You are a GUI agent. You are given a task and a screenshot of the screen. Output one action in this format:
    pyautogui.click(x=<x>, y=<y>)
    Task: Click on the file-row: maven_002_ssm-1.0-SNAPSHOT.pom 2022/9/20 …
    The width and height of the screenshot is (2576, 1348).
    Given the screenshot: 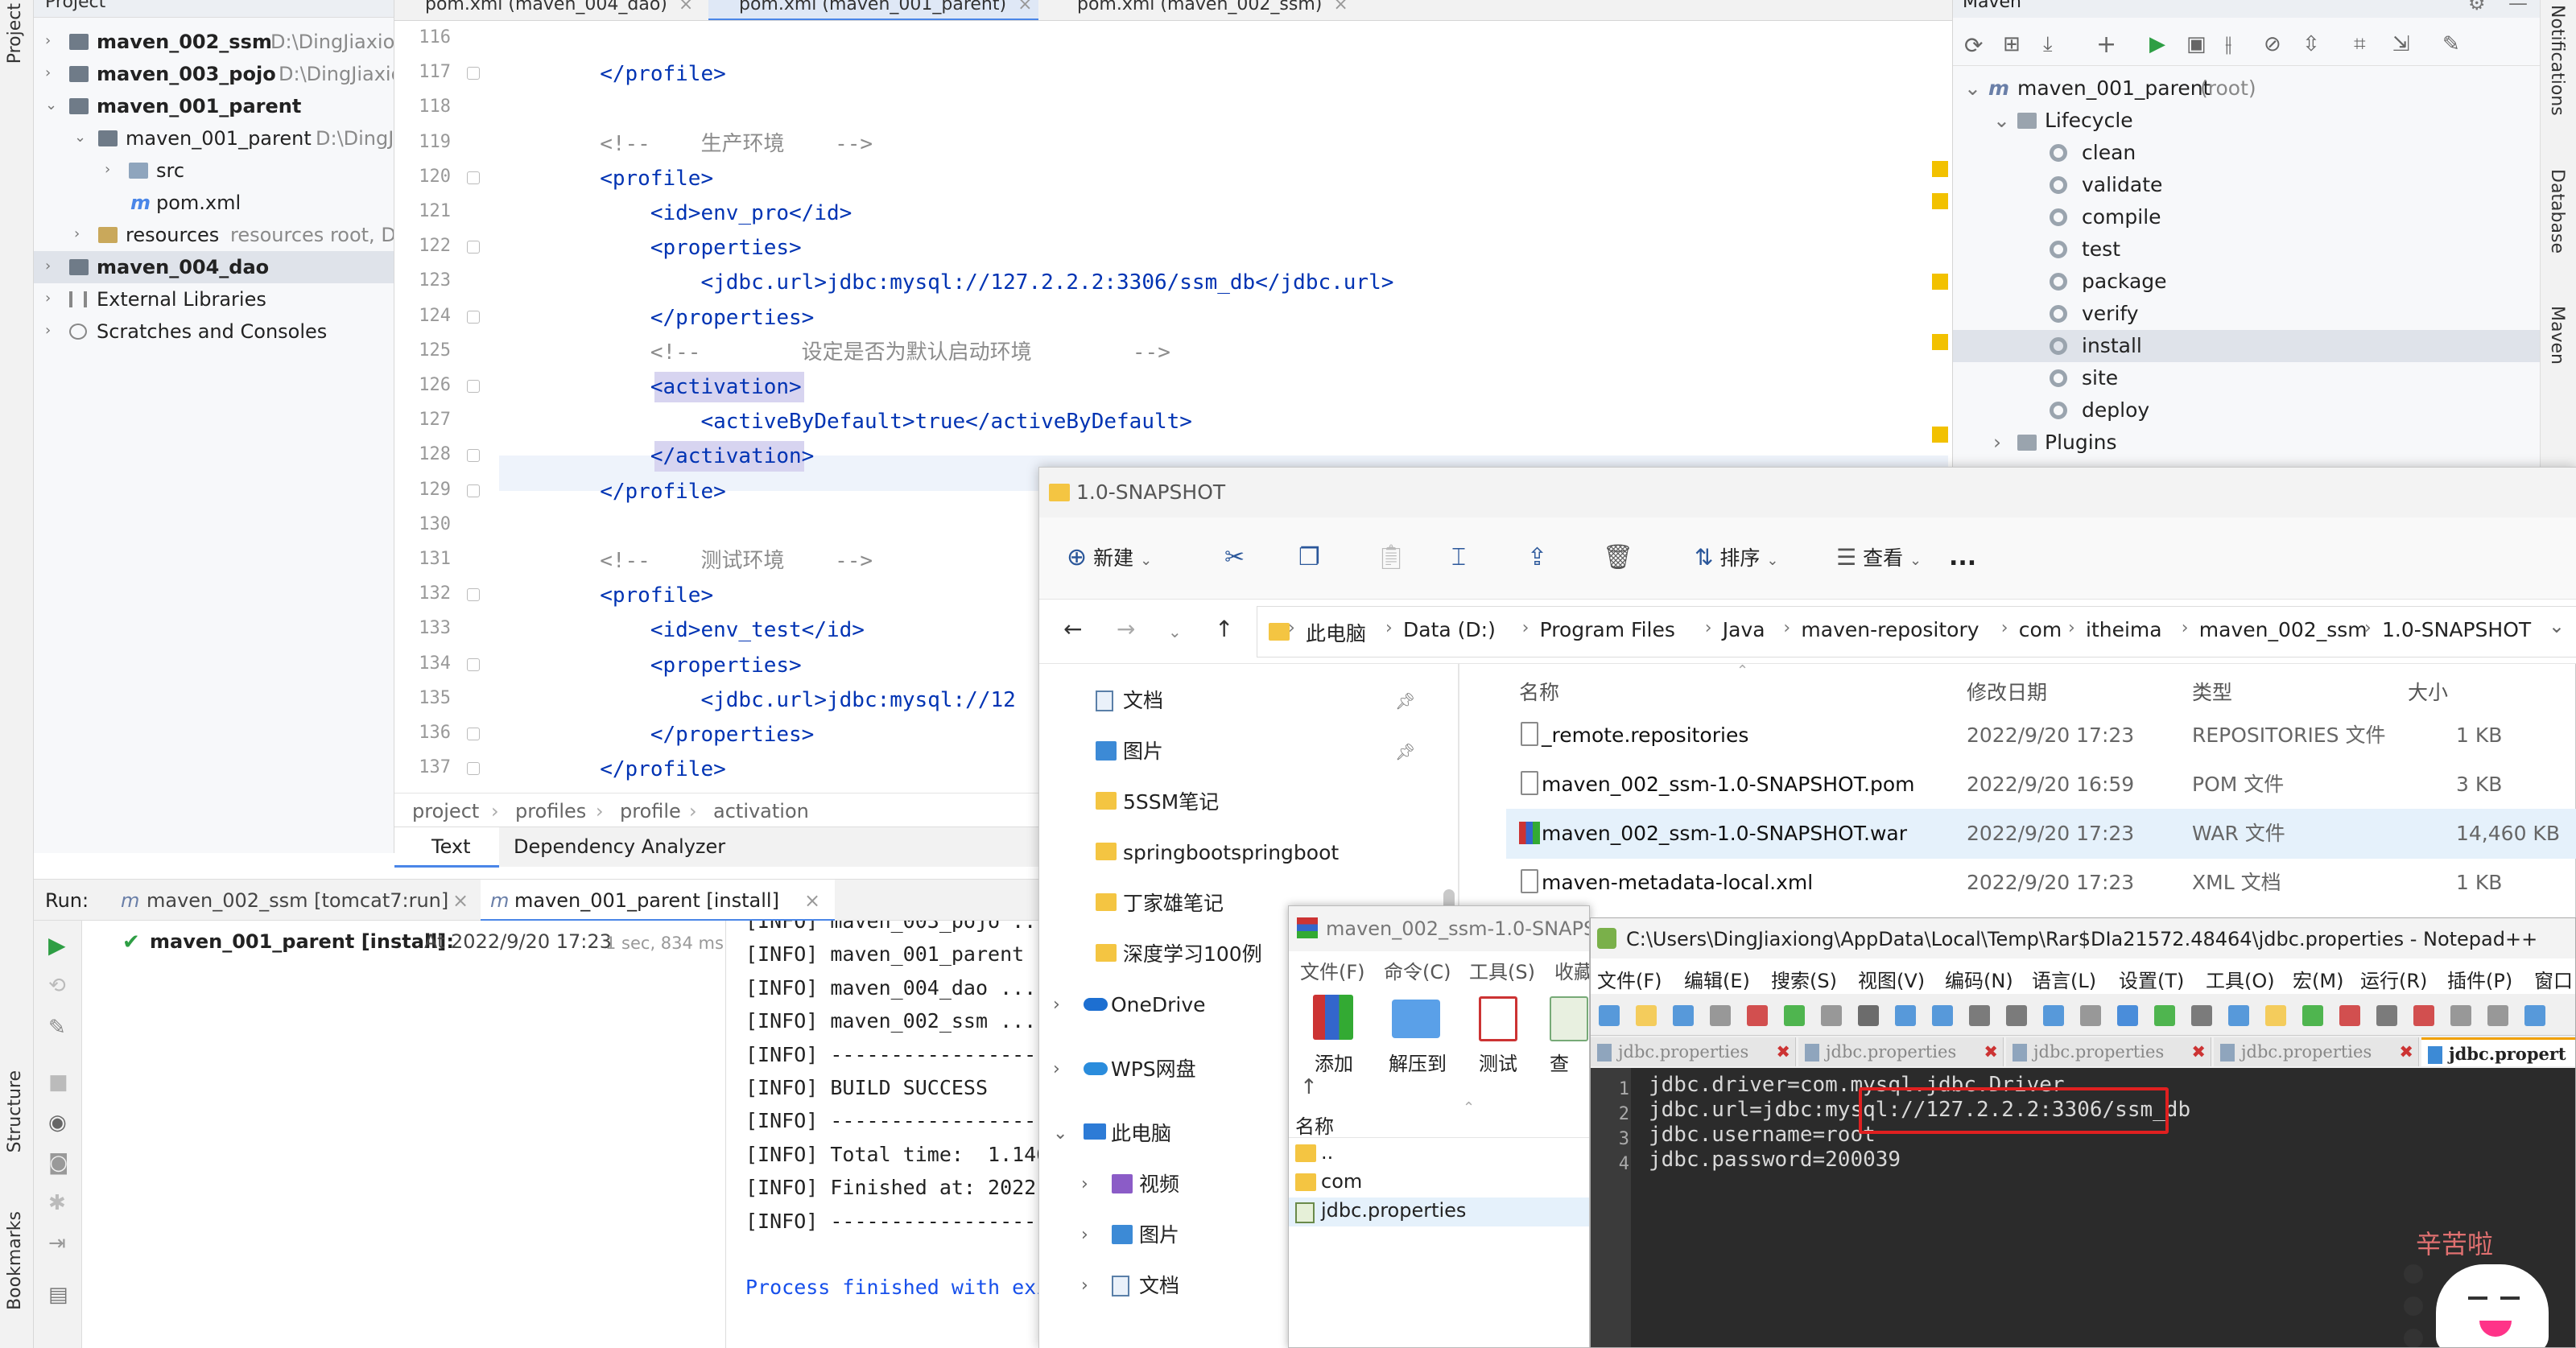 What is the action you would take?
    pyautogui.click(x=2041, y=785)
    